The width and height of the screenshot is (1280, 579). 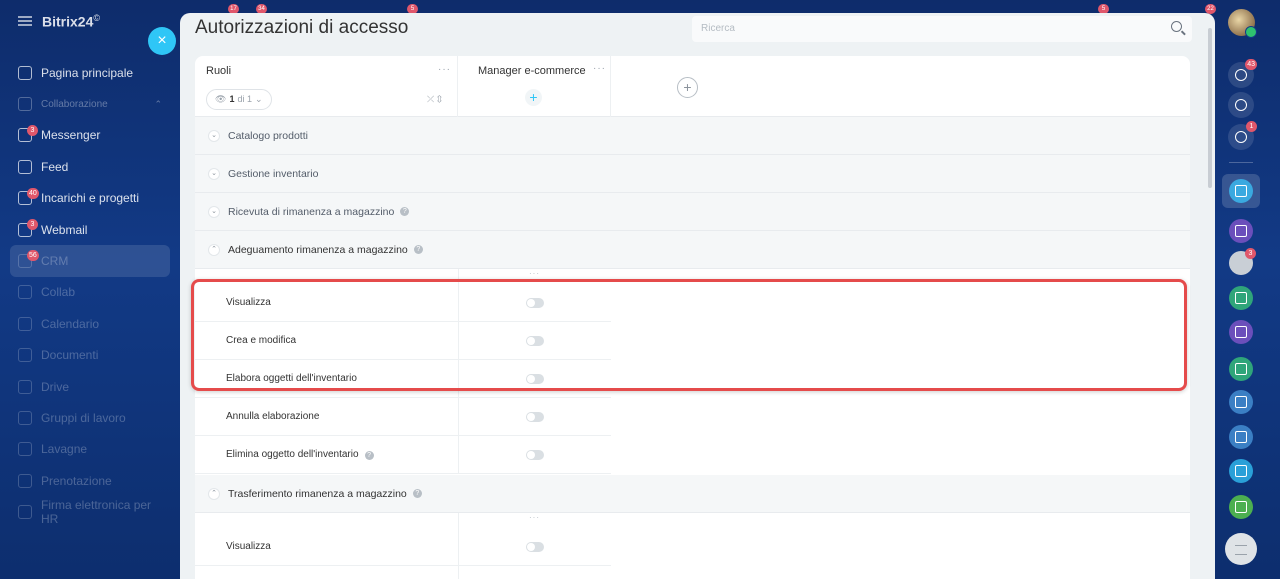 What do you see at coordinates (1241, 105) in the screenshot?
I see `copilot-button` at bounding box center [1241, 105].